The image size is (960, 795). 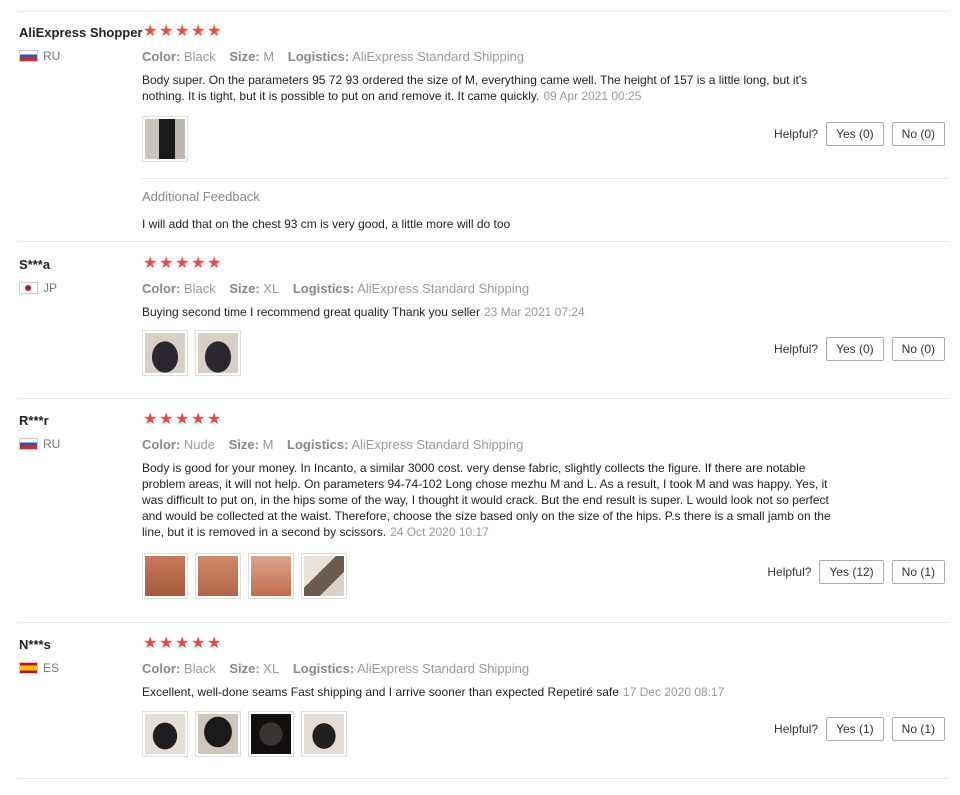 I want to click on reviewer-country: ES, so click(x=39, y=668).